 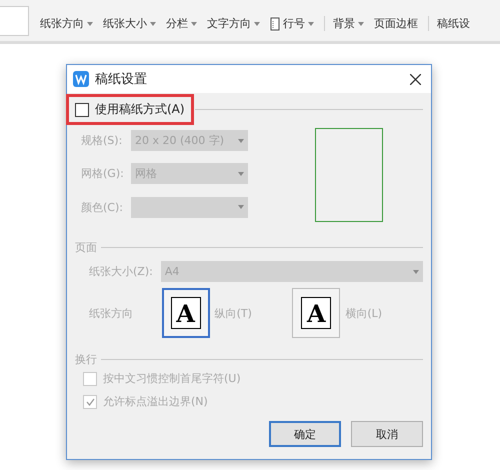 What do you see at coordinates (387, 434) in the screenshot?
I see `dialog-button: 取消` at bounding box center [387, 434].